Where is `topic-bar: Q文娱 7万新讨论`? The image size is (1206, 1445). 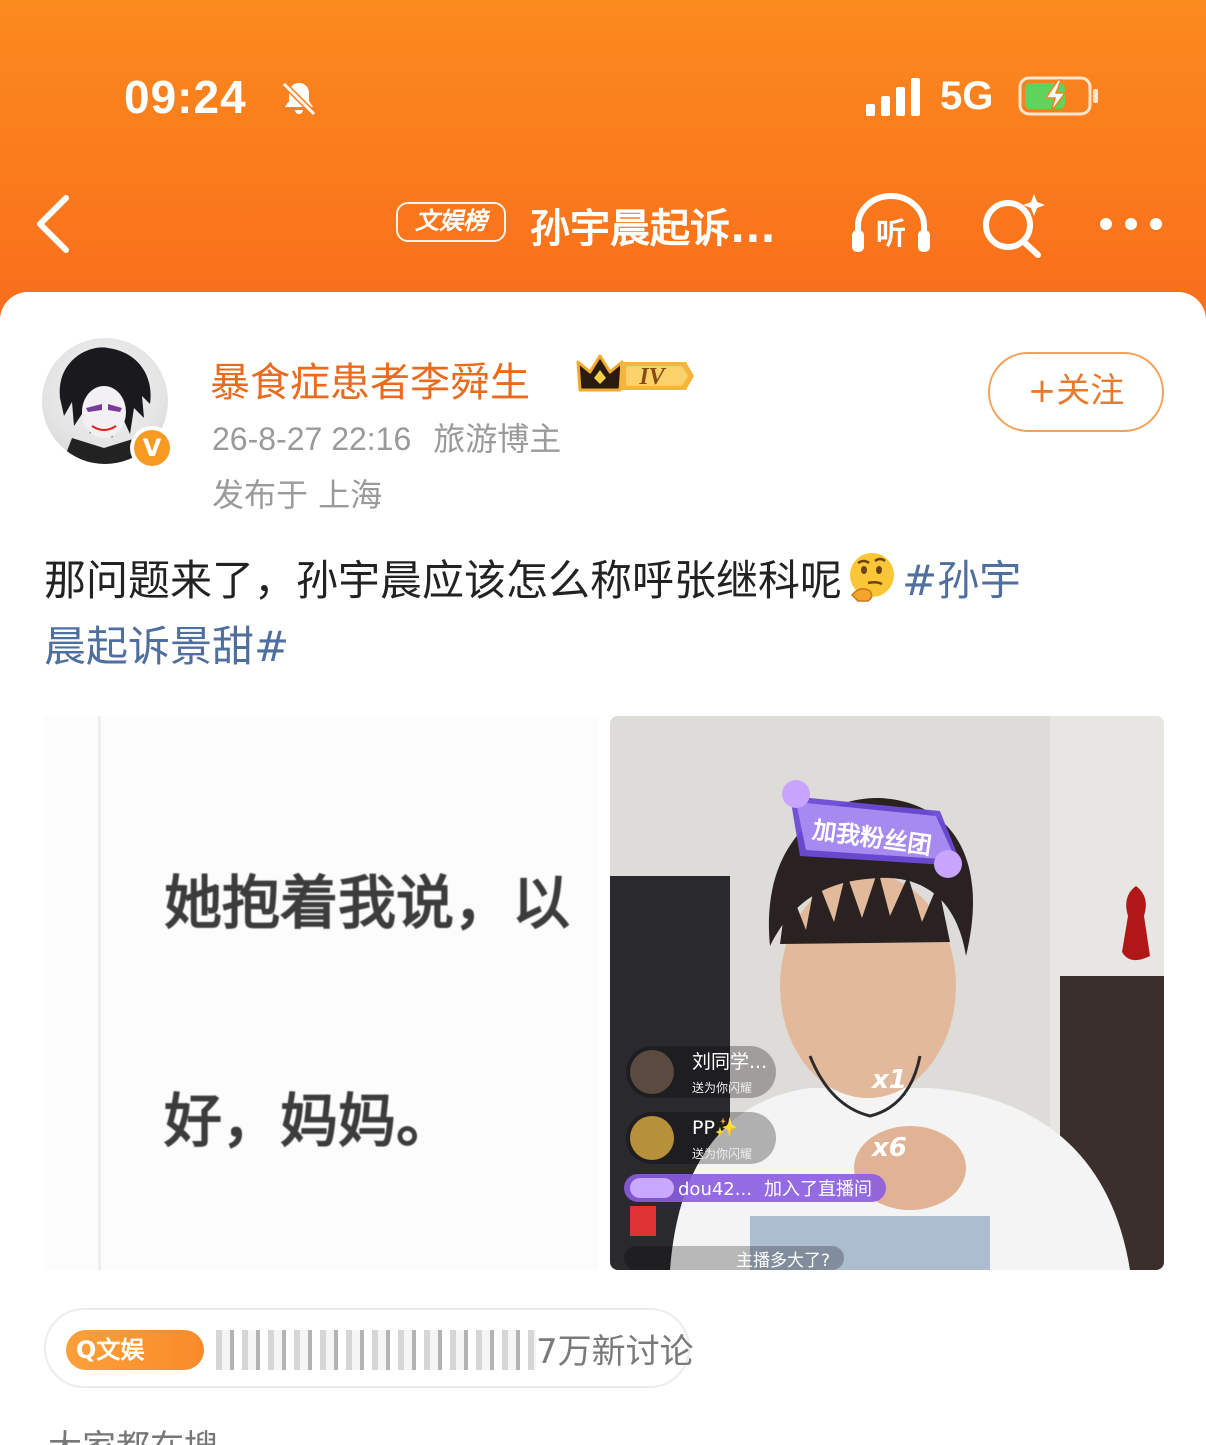 topic-bar: Q文娱 7万新讨论 is located at coordinates (369, 1348).